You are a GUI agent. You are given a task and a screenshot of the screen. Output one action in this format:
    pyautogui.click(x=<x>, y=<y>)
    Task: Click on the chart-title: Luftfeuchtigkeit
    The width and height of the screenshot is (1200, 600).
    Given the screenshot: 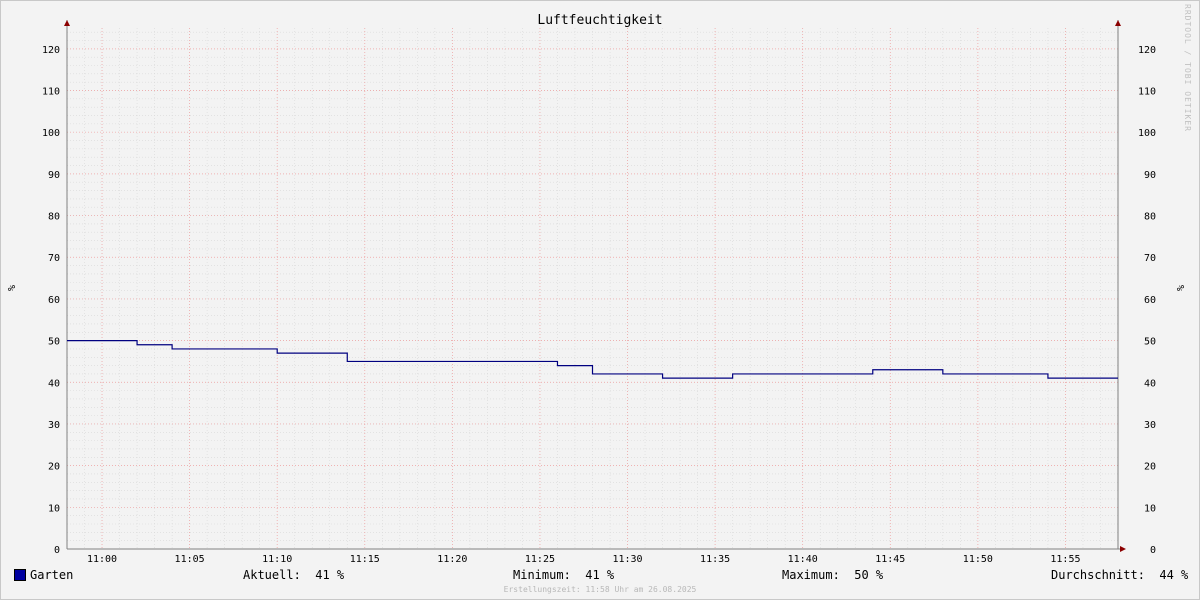 What is the action you would take?
    pyautogui.click(x=599, y=20)
    